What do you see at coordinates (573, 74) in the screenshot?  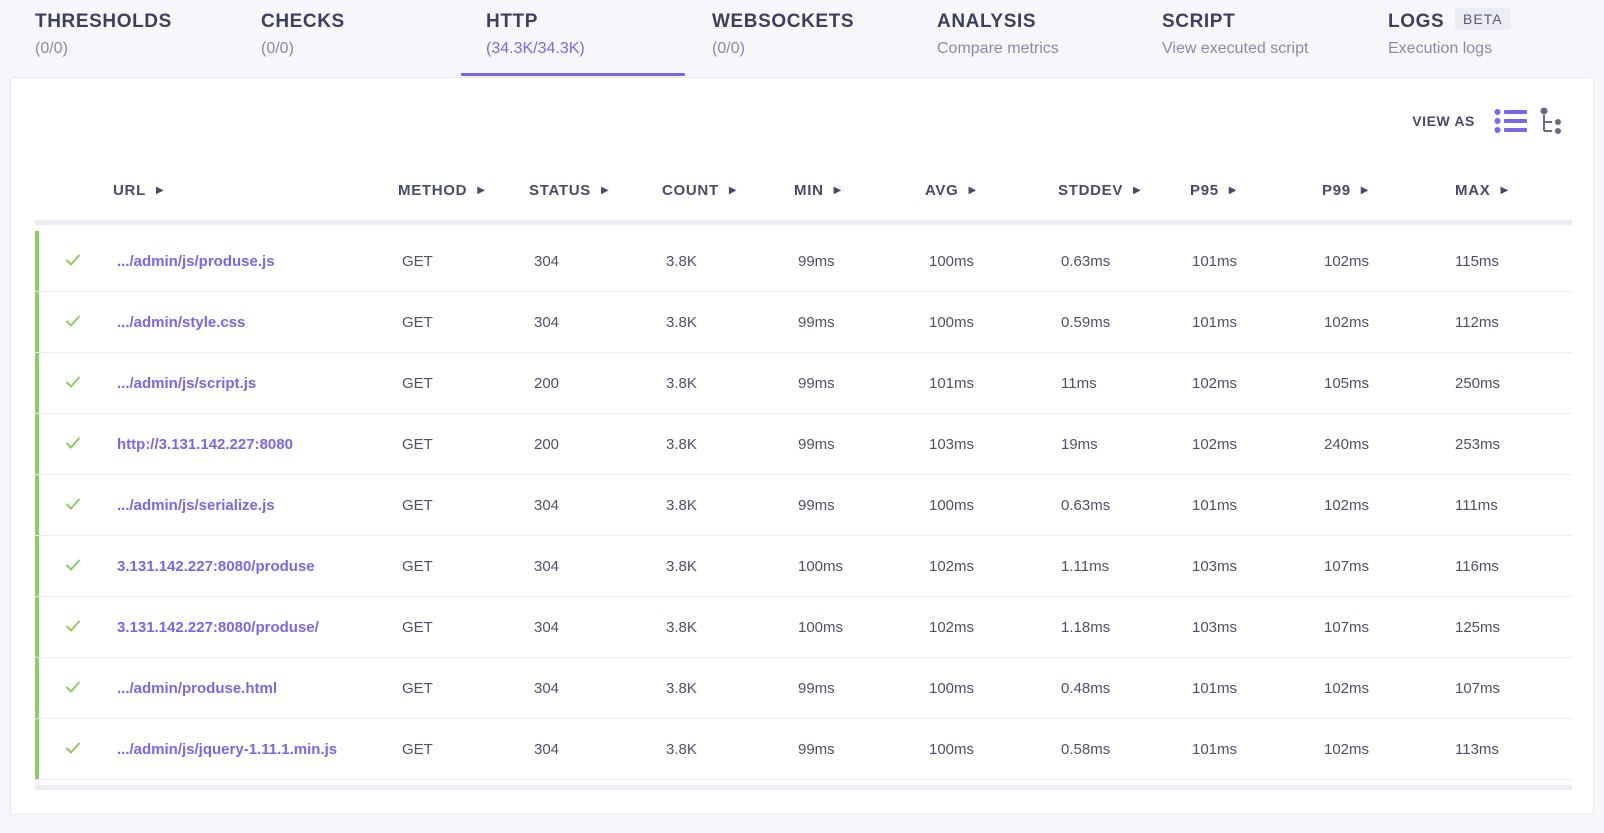 I see `active-tab-indicator` at bounding box center [573, 74].